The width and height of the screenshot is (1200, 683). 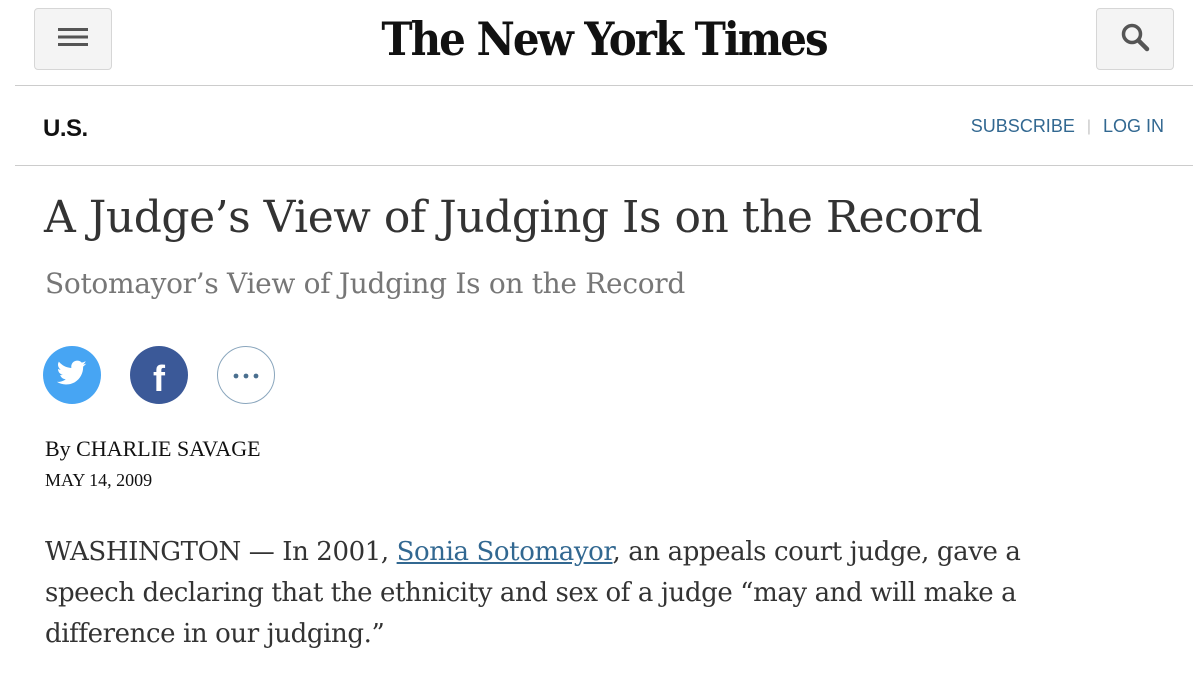 I want to click on twitter-bird-icon, so click(x=71, y=375).